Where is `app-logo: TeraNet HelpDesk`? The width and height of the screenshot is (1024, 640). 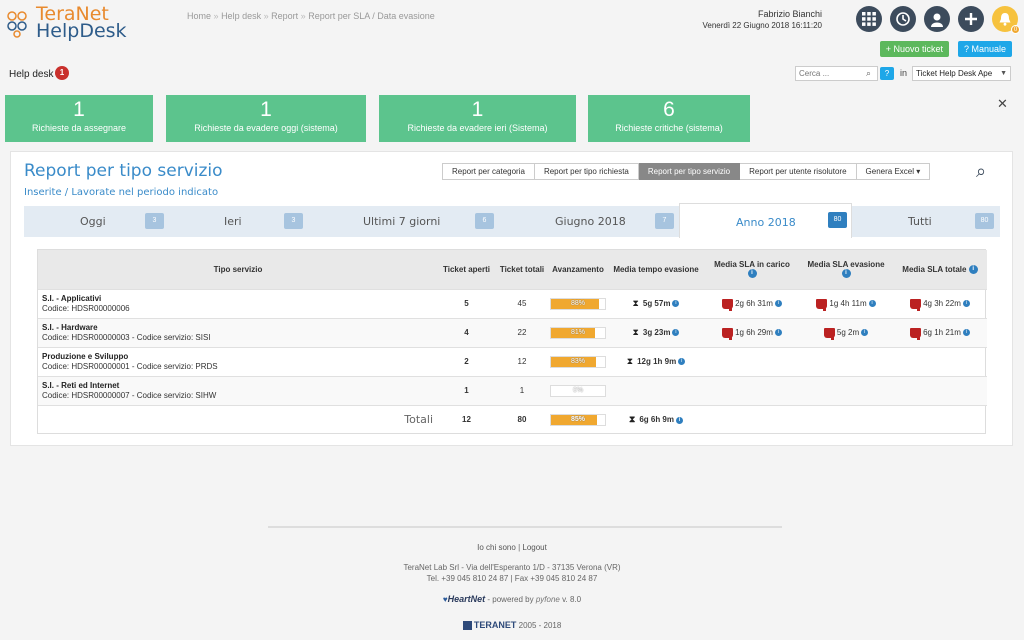 app-logo: TeraNet HelpDesk is located at coordinates (76, 24).